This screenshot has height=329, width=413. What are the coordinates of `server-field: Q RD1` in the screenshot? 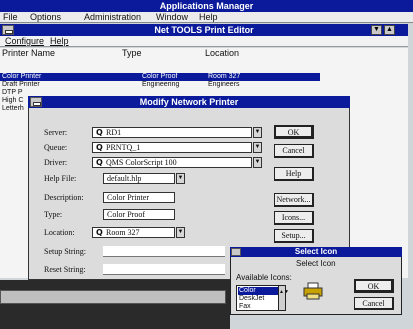 It's located at (172, 132).